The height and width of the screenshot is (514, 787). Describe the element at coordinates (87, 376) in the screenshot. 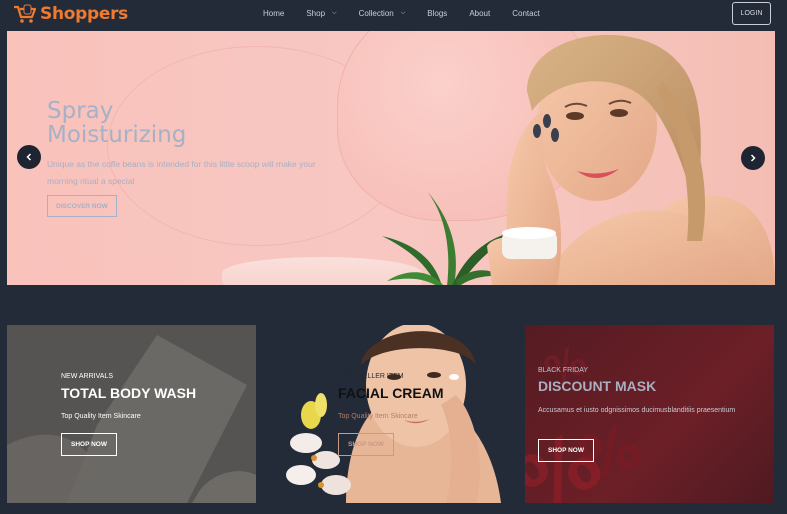

I see `promo-tag: NEW ARRIVALS` at that location.